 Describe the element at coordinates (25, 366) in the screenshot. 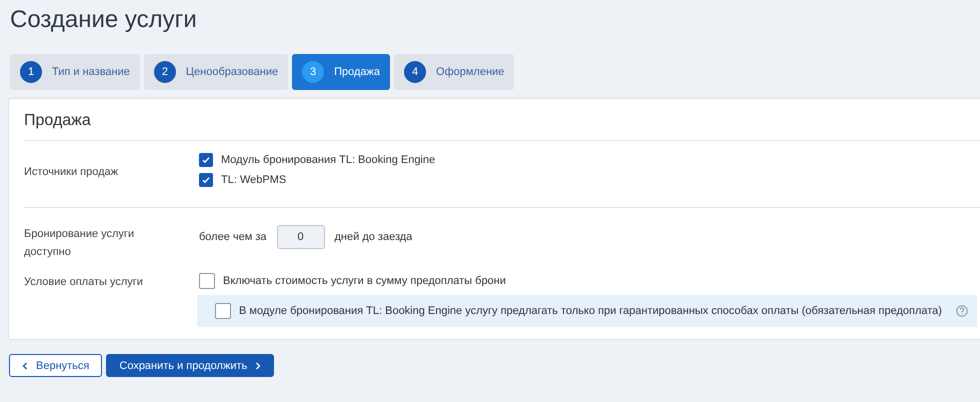

I see `chevron-left-icon` at that location.